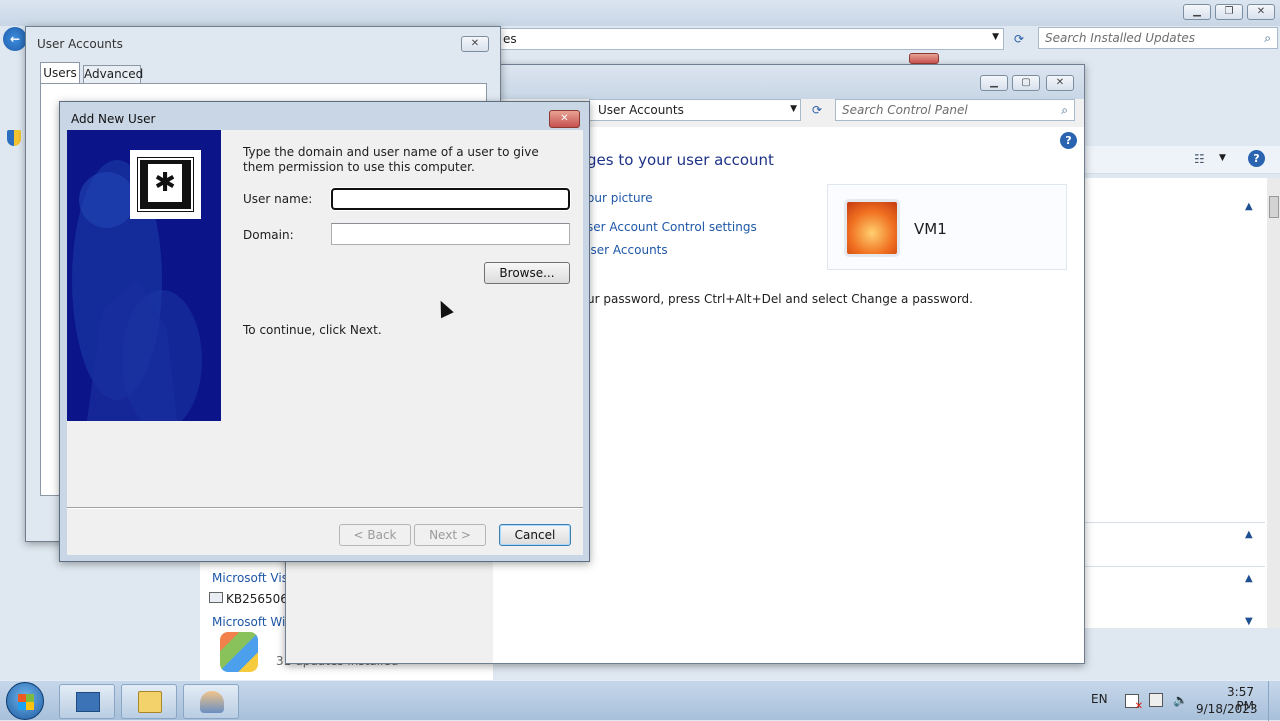 The image size is (1280, 721). What do you see at coordinates (1182, 160) in the screenshot?
I see `view-options-toolbar: ☷ ▼ ?` at bounding box center [1182, 160].